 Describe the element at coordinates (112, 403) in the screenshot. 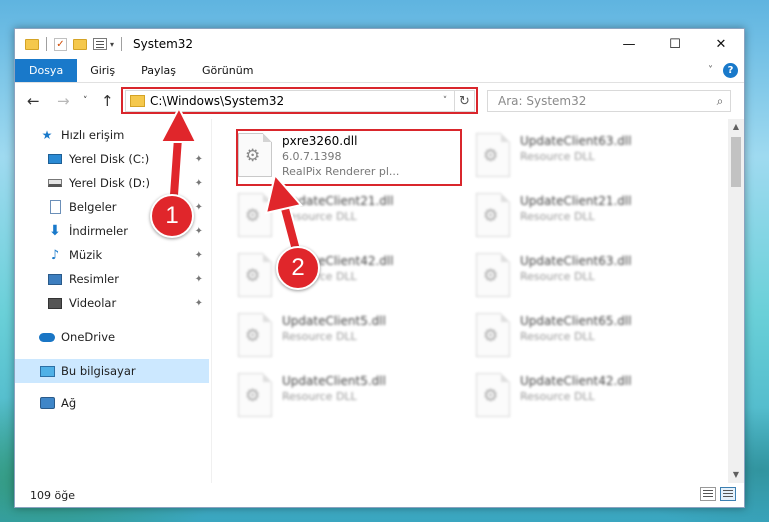

I see `sidebar-item-network: Ağ` at that location.